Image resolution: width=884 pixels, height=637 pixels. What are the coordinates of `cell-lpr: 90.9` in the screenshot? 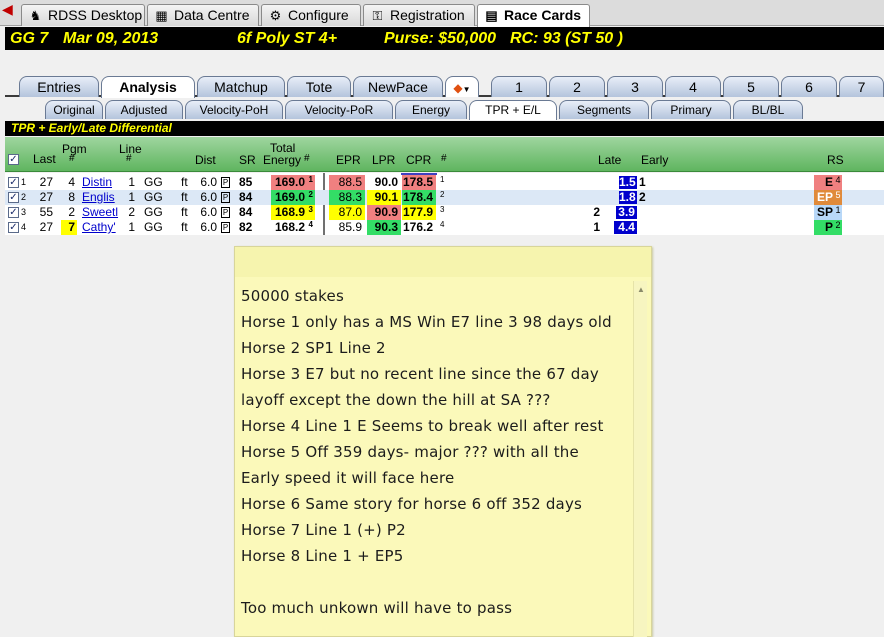 It's located at (384, 212).